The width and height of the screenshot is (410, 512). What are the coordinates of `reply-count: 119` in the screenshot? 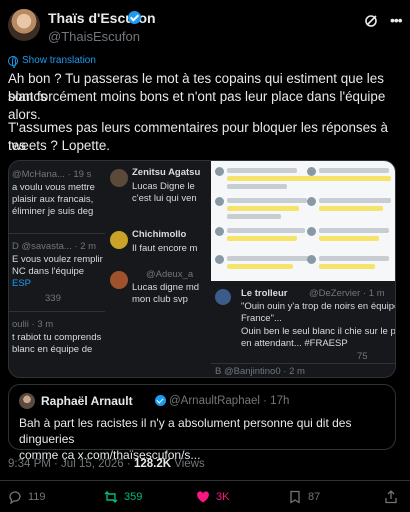 It's located at (37, 497).